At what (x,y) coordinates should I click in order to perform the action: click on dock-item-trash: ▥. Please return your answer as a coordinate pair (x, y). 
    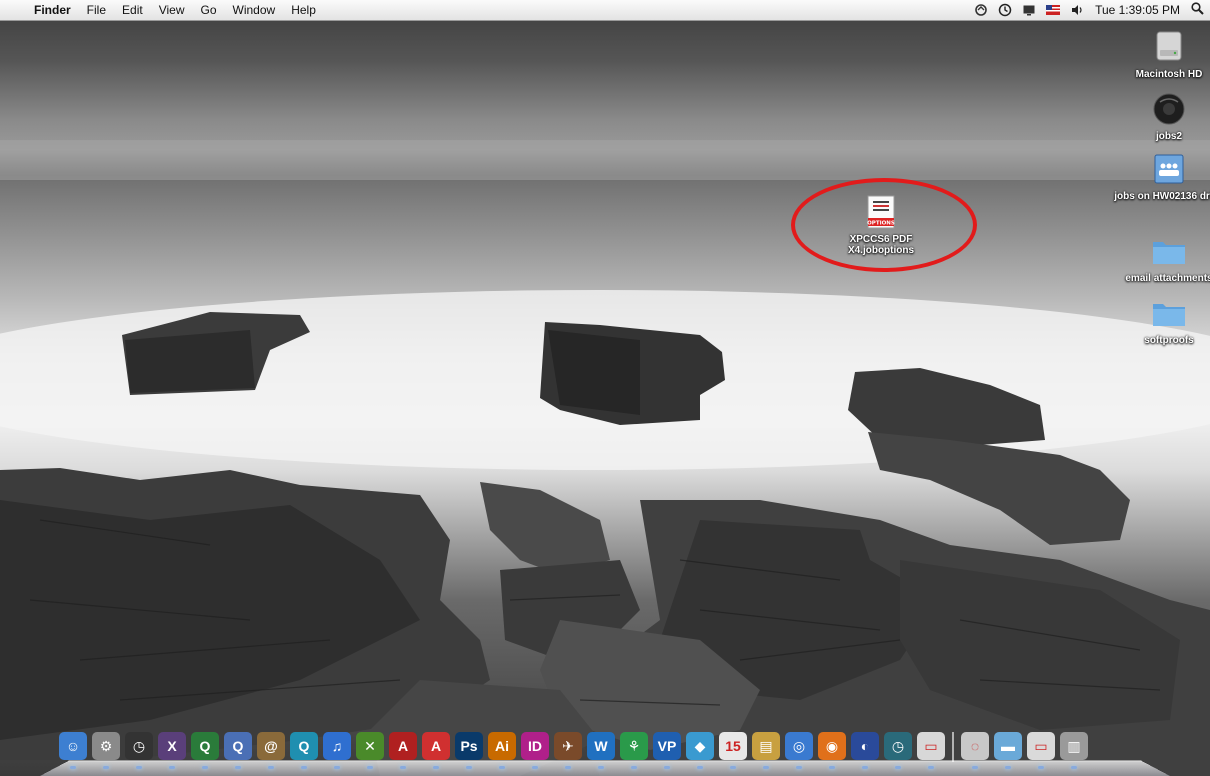
    Looking at the image, I should click on (1074, 749).